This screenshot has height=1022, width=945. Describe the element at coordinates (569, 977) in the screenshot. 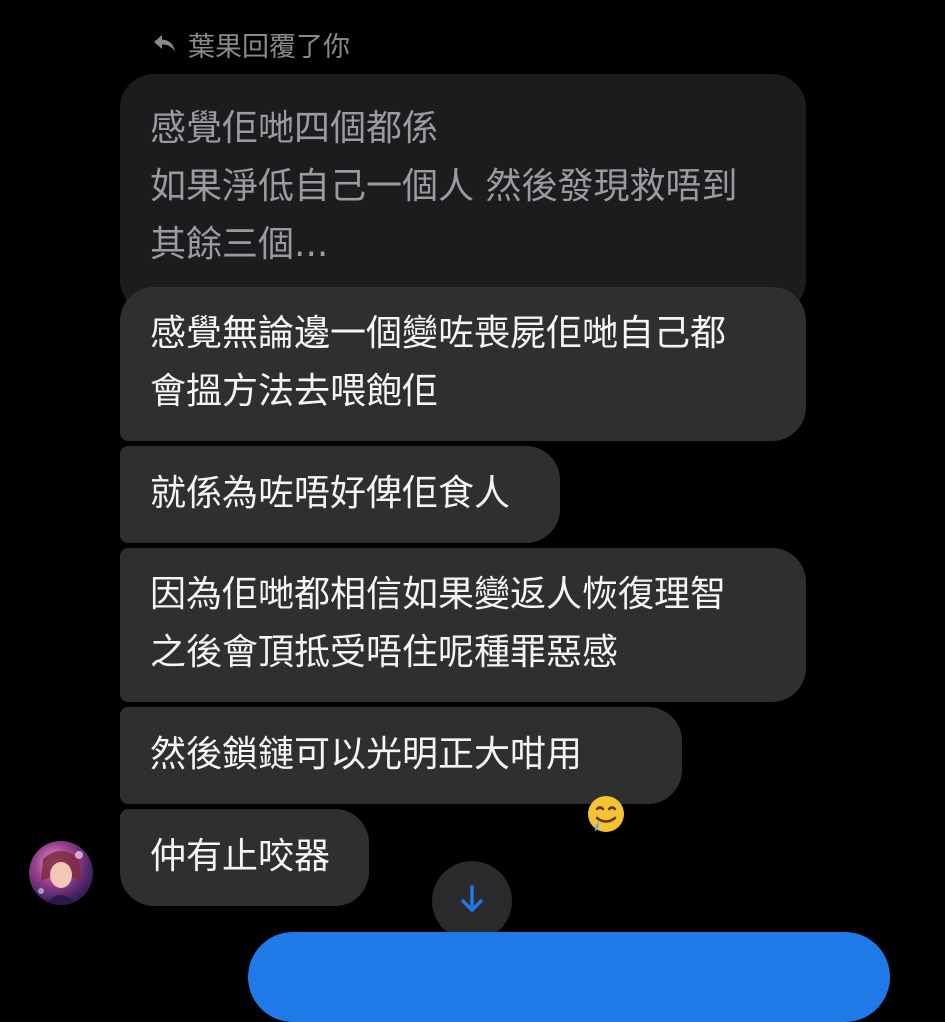

I see `composer-bar` at that location.